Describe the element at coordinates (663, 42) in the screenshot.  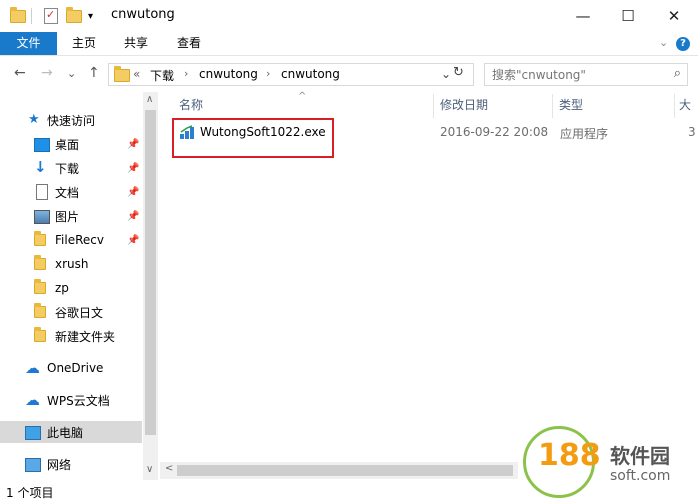
I see `expand-ribbon-icon: ⌄` at that location.